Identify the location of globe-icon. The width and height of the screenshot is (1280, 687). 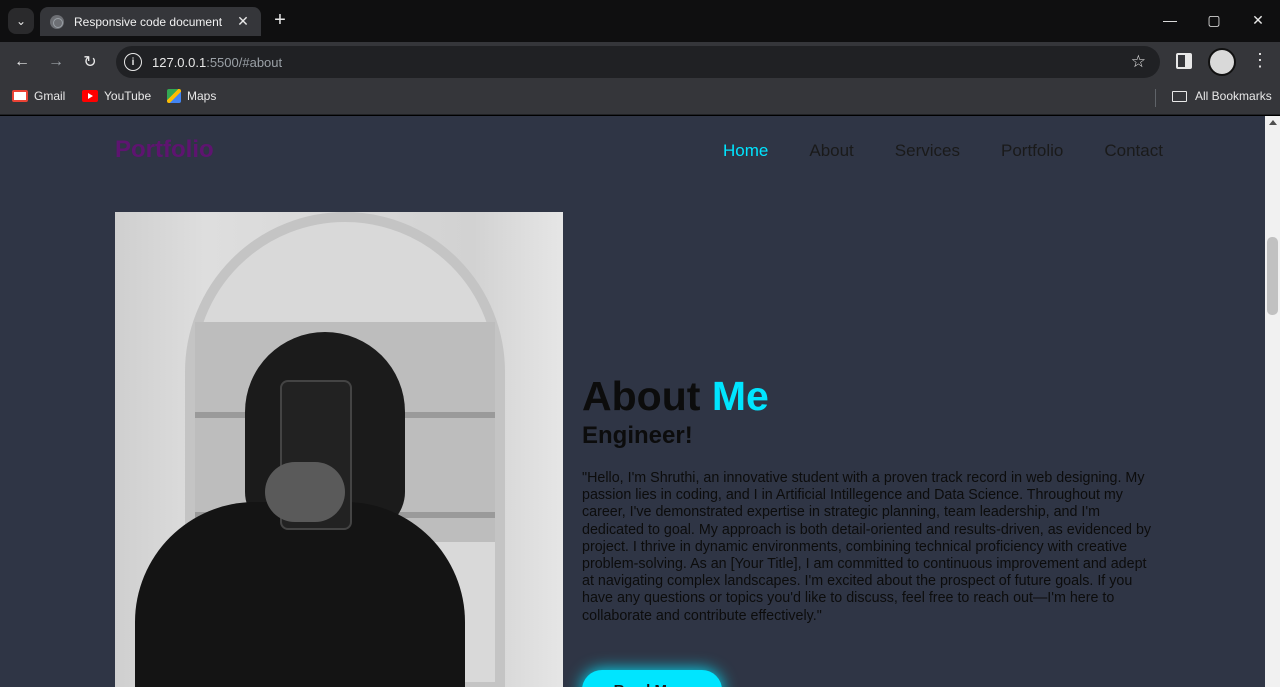
(57, 21).